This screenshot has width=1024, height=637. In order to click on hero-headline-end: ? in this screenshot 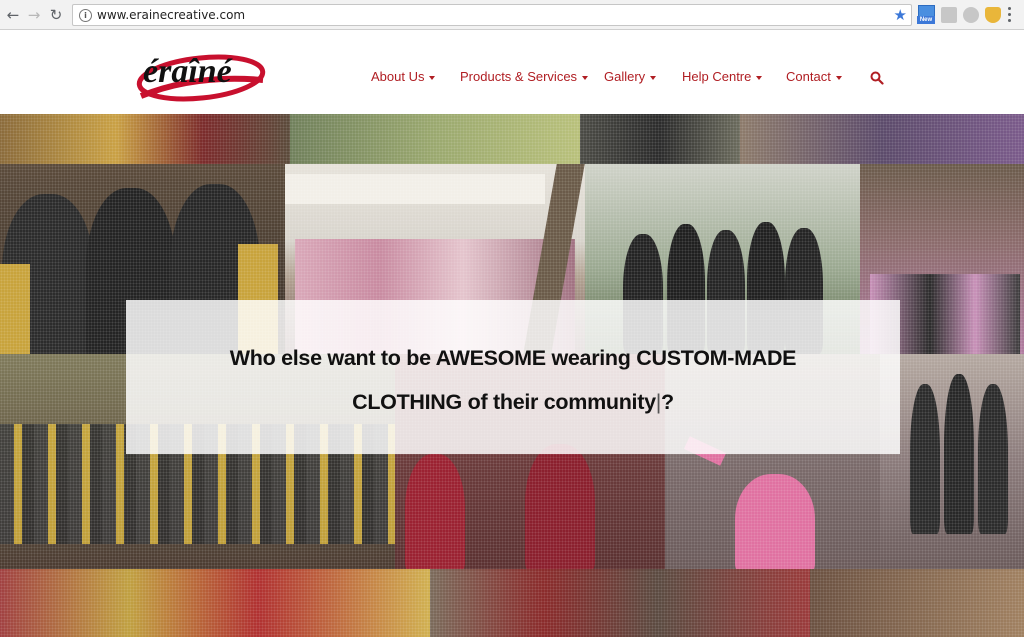, I will do `click(667, 402)`.